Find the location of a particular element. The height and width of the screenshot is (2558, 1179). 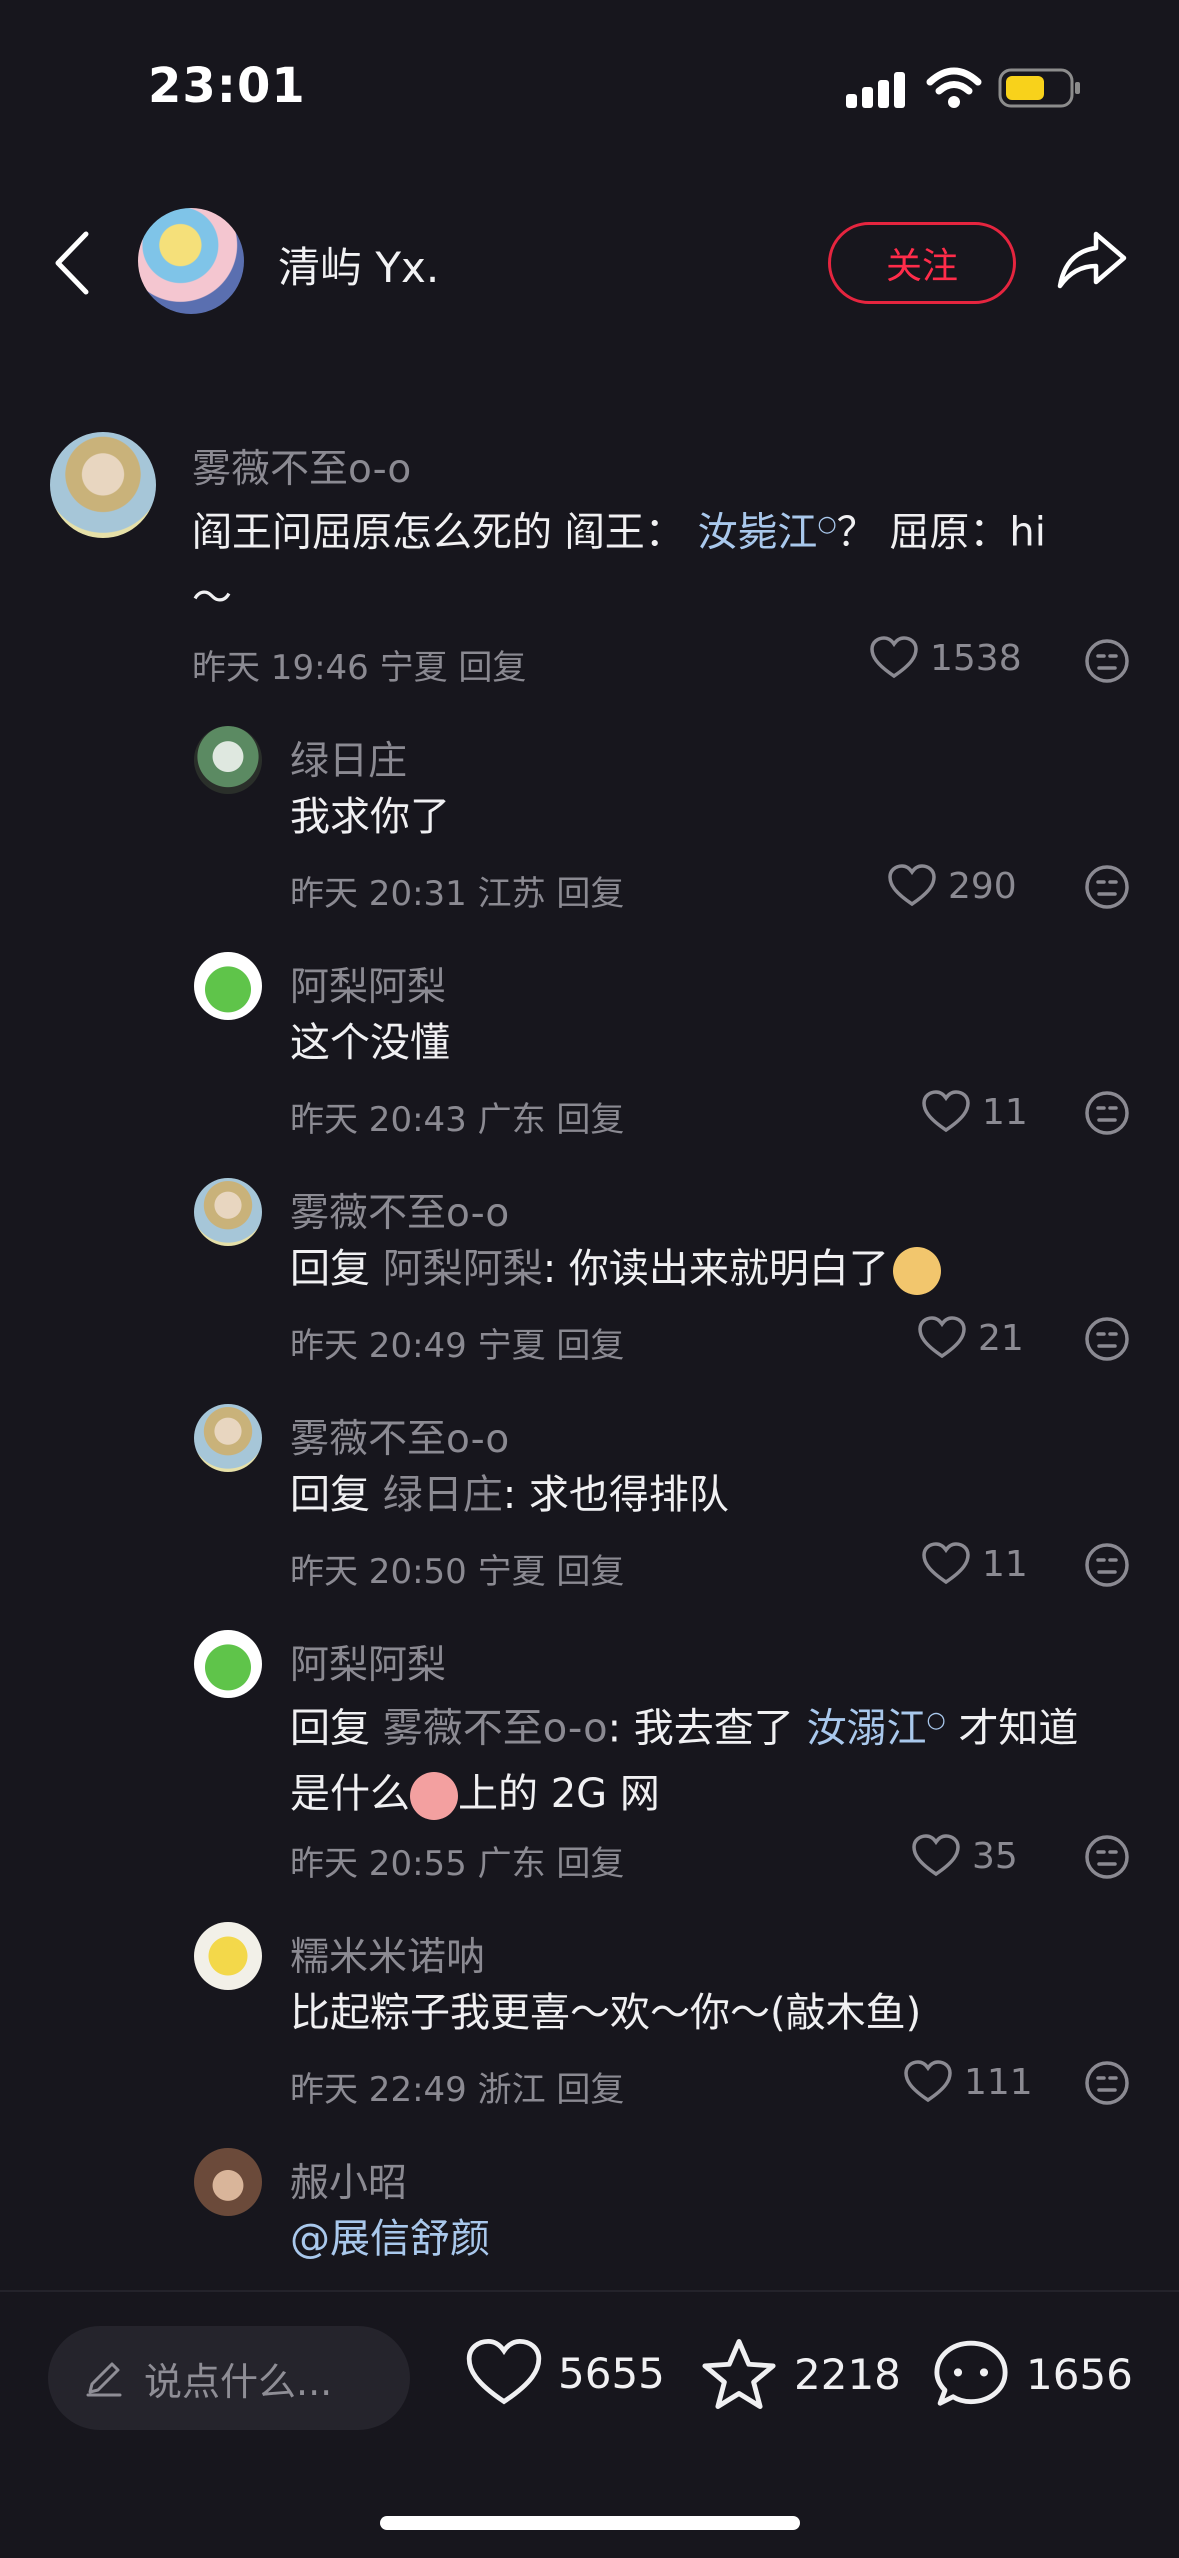

like-button: 21 is located at coordinates (971, 1338).